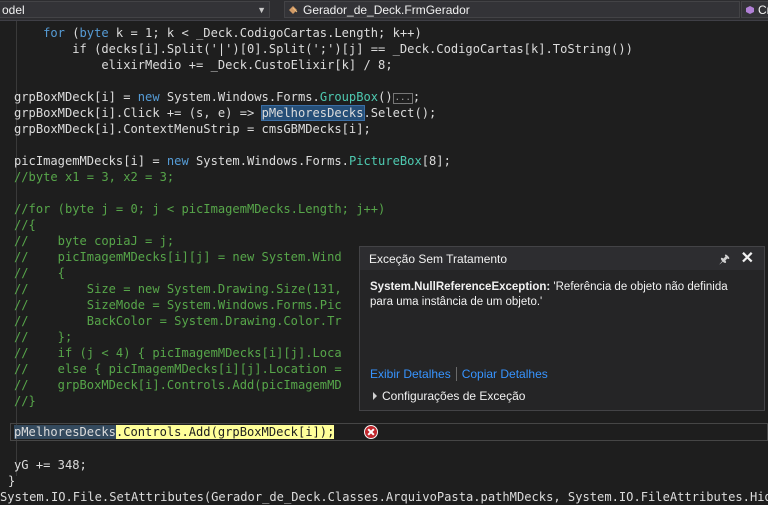 Image resolution: width=768 pixels, height=505 pixels. What do you see at coordinates (312, 113) in the screenshot?
I see `highlighted-identifier: pMelhoresDecks` at bounding box center [312, 113].